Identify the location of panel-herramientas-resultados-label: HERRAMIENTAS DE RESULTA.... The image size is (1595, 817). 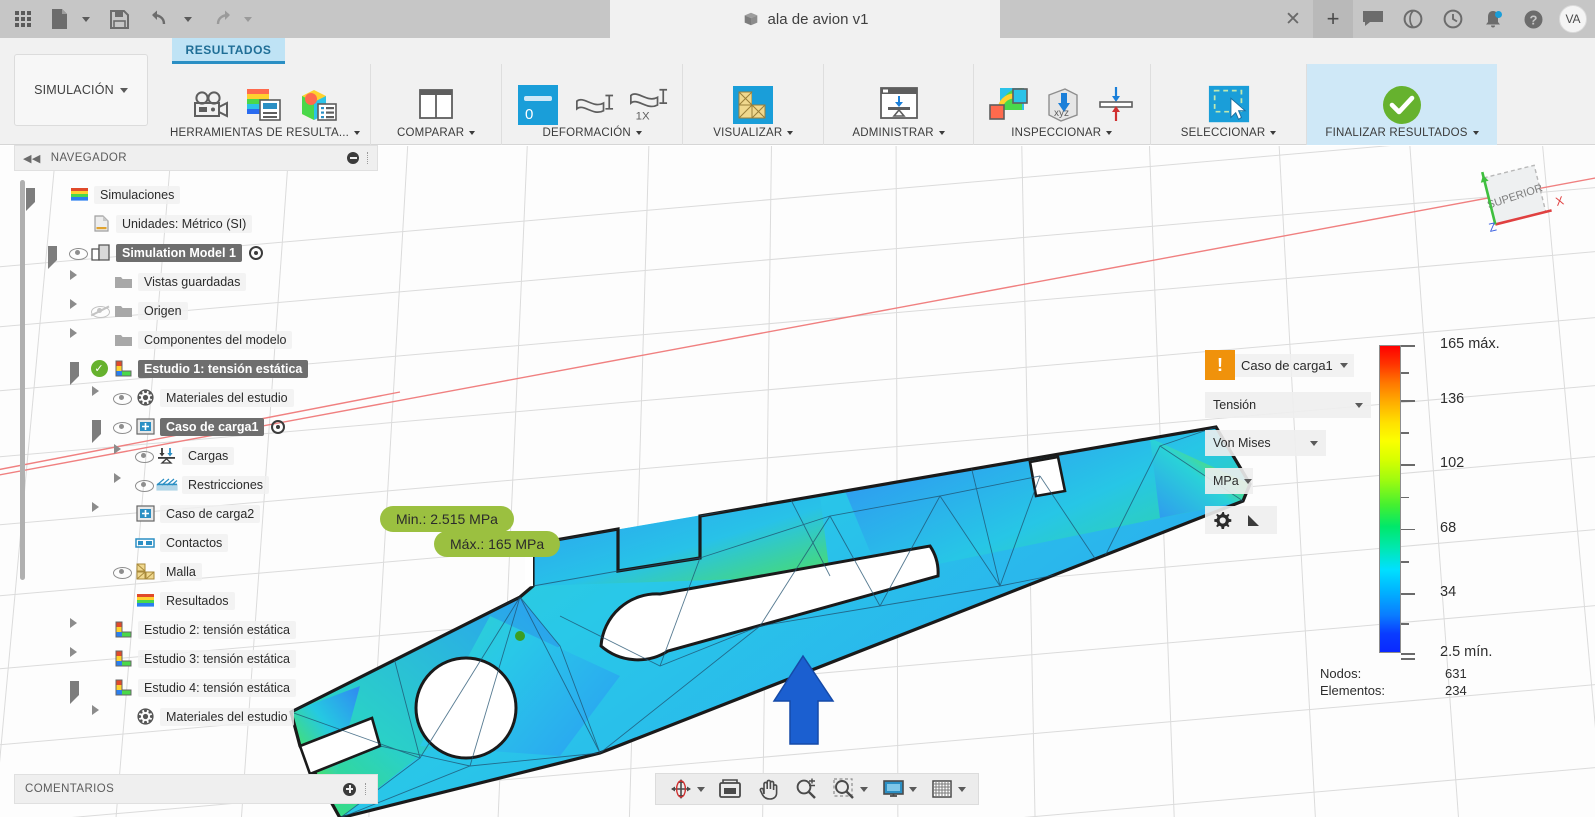
(265, 136).